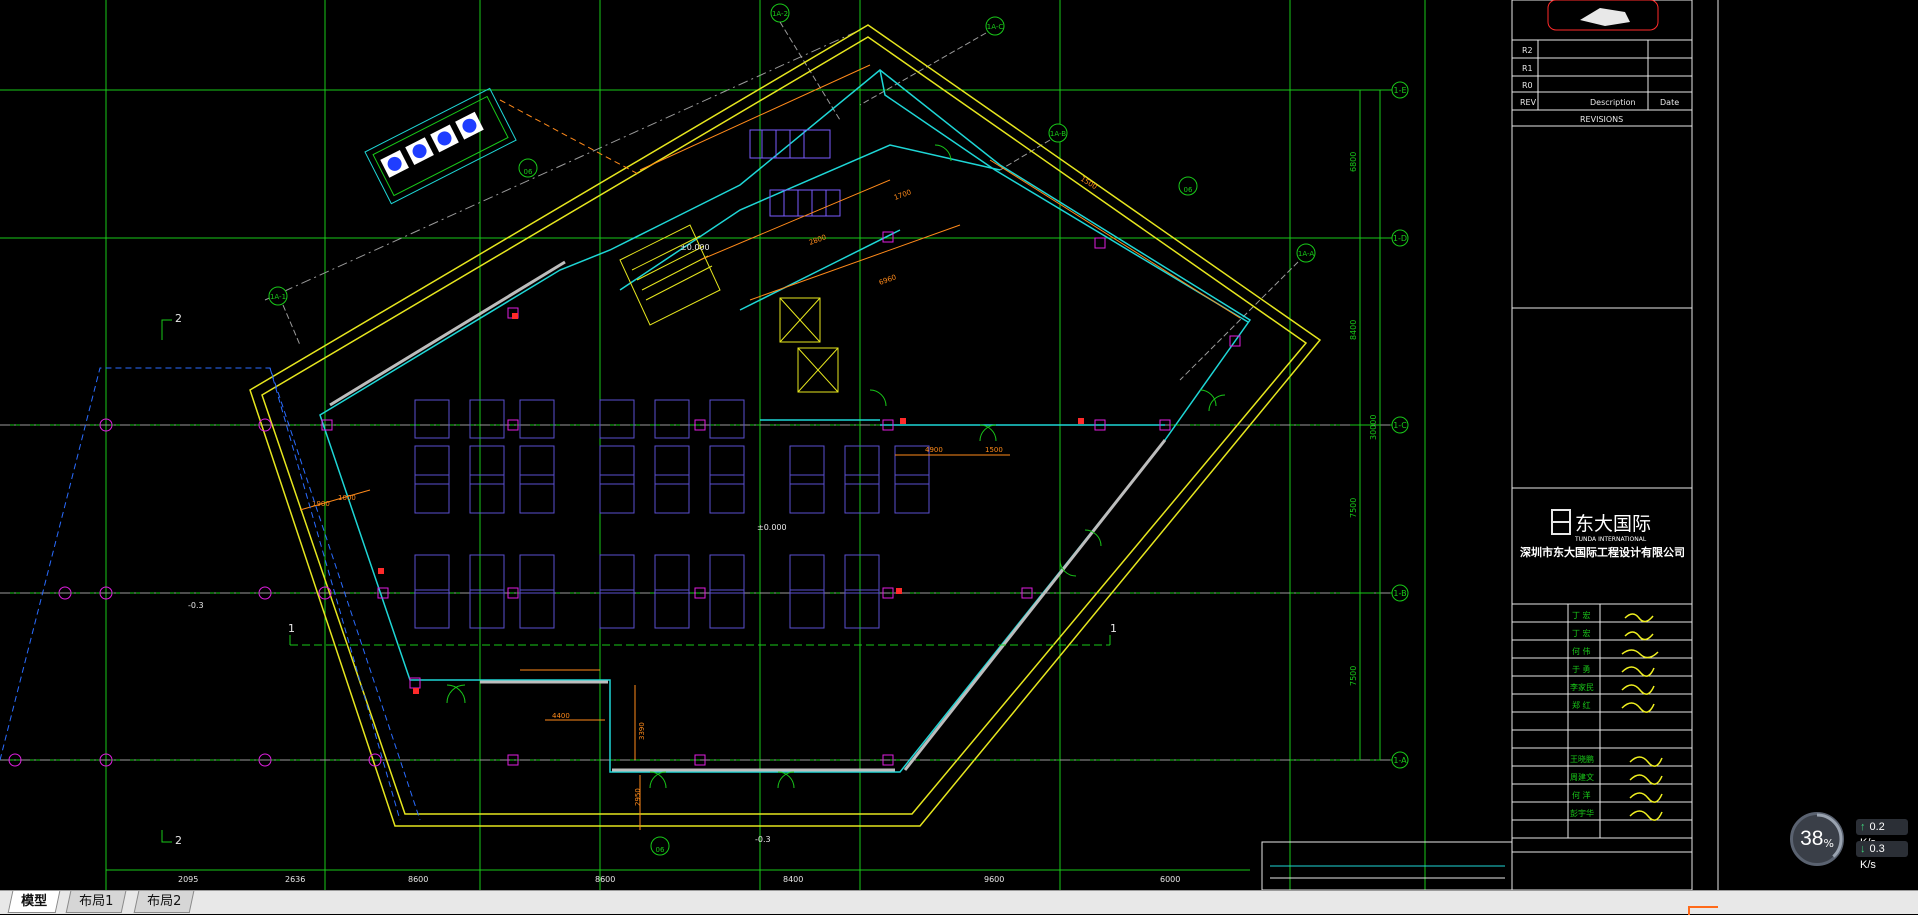 Image resolution: width=1918 pixels, height=915 pixels. Describe the element at coordinates (1613, 524) in the screenshot. I see `company-logo-text: 东大国际` at that location.